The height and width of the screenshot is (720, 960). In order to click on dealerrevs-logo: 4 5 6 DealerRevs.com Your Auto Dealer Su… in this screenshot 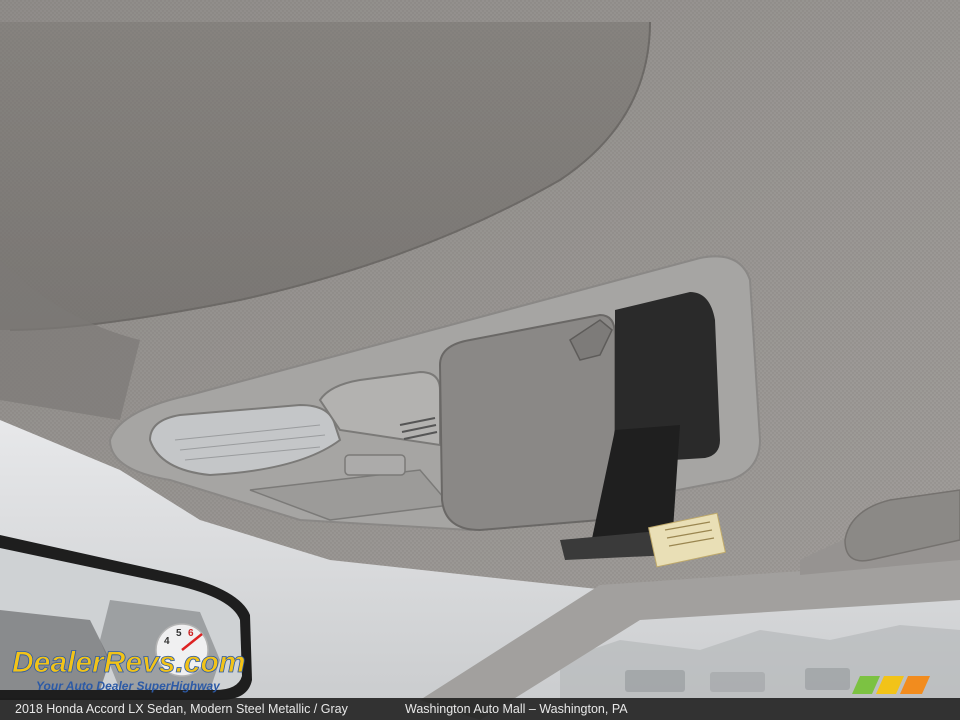, I will do `click(129, 658)`.